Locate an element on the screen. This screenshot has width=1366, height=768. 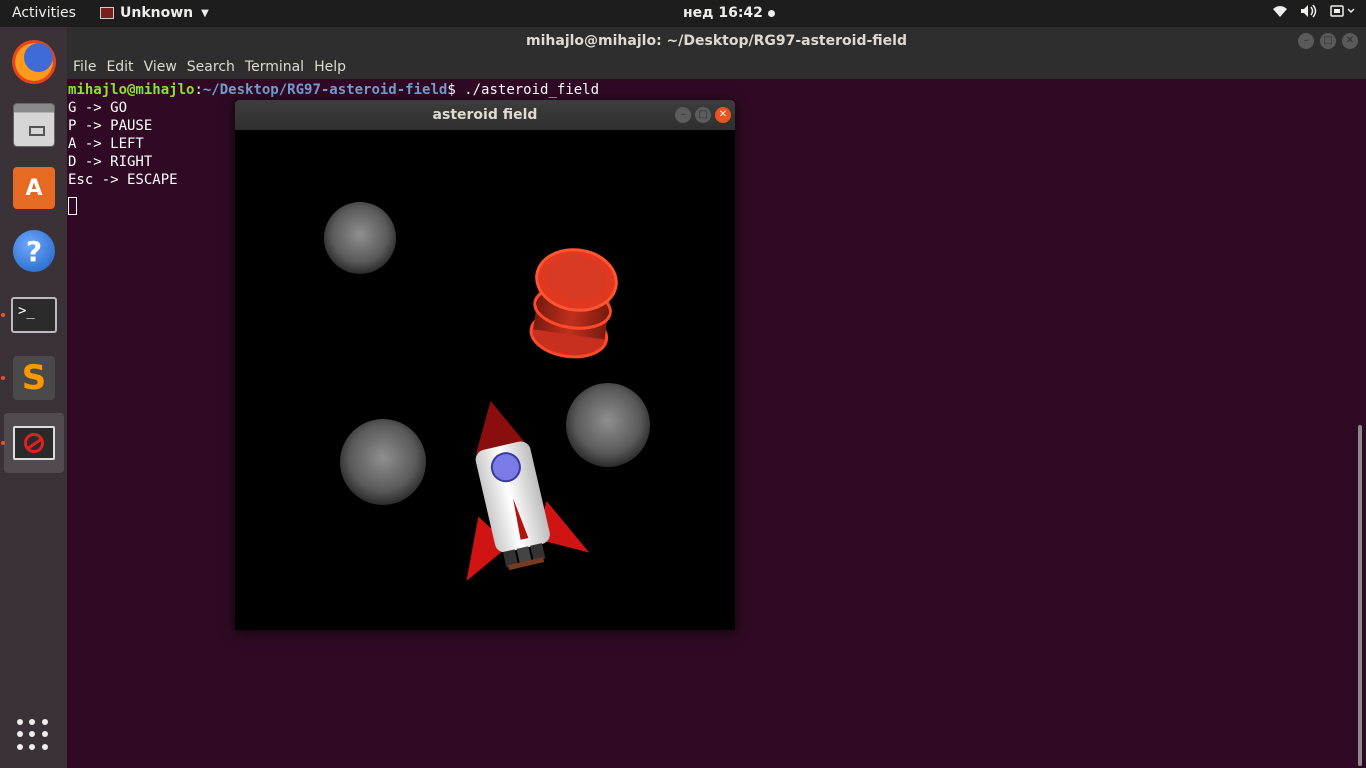
dock-item-sublime: S is located at coordinates (32, 378).